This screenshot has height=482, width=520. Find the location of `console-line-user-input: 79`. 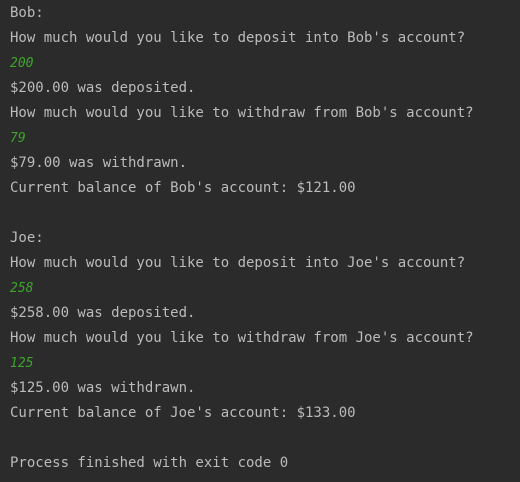

console-line-user-input: 79 is located at coordinates (18, 138).